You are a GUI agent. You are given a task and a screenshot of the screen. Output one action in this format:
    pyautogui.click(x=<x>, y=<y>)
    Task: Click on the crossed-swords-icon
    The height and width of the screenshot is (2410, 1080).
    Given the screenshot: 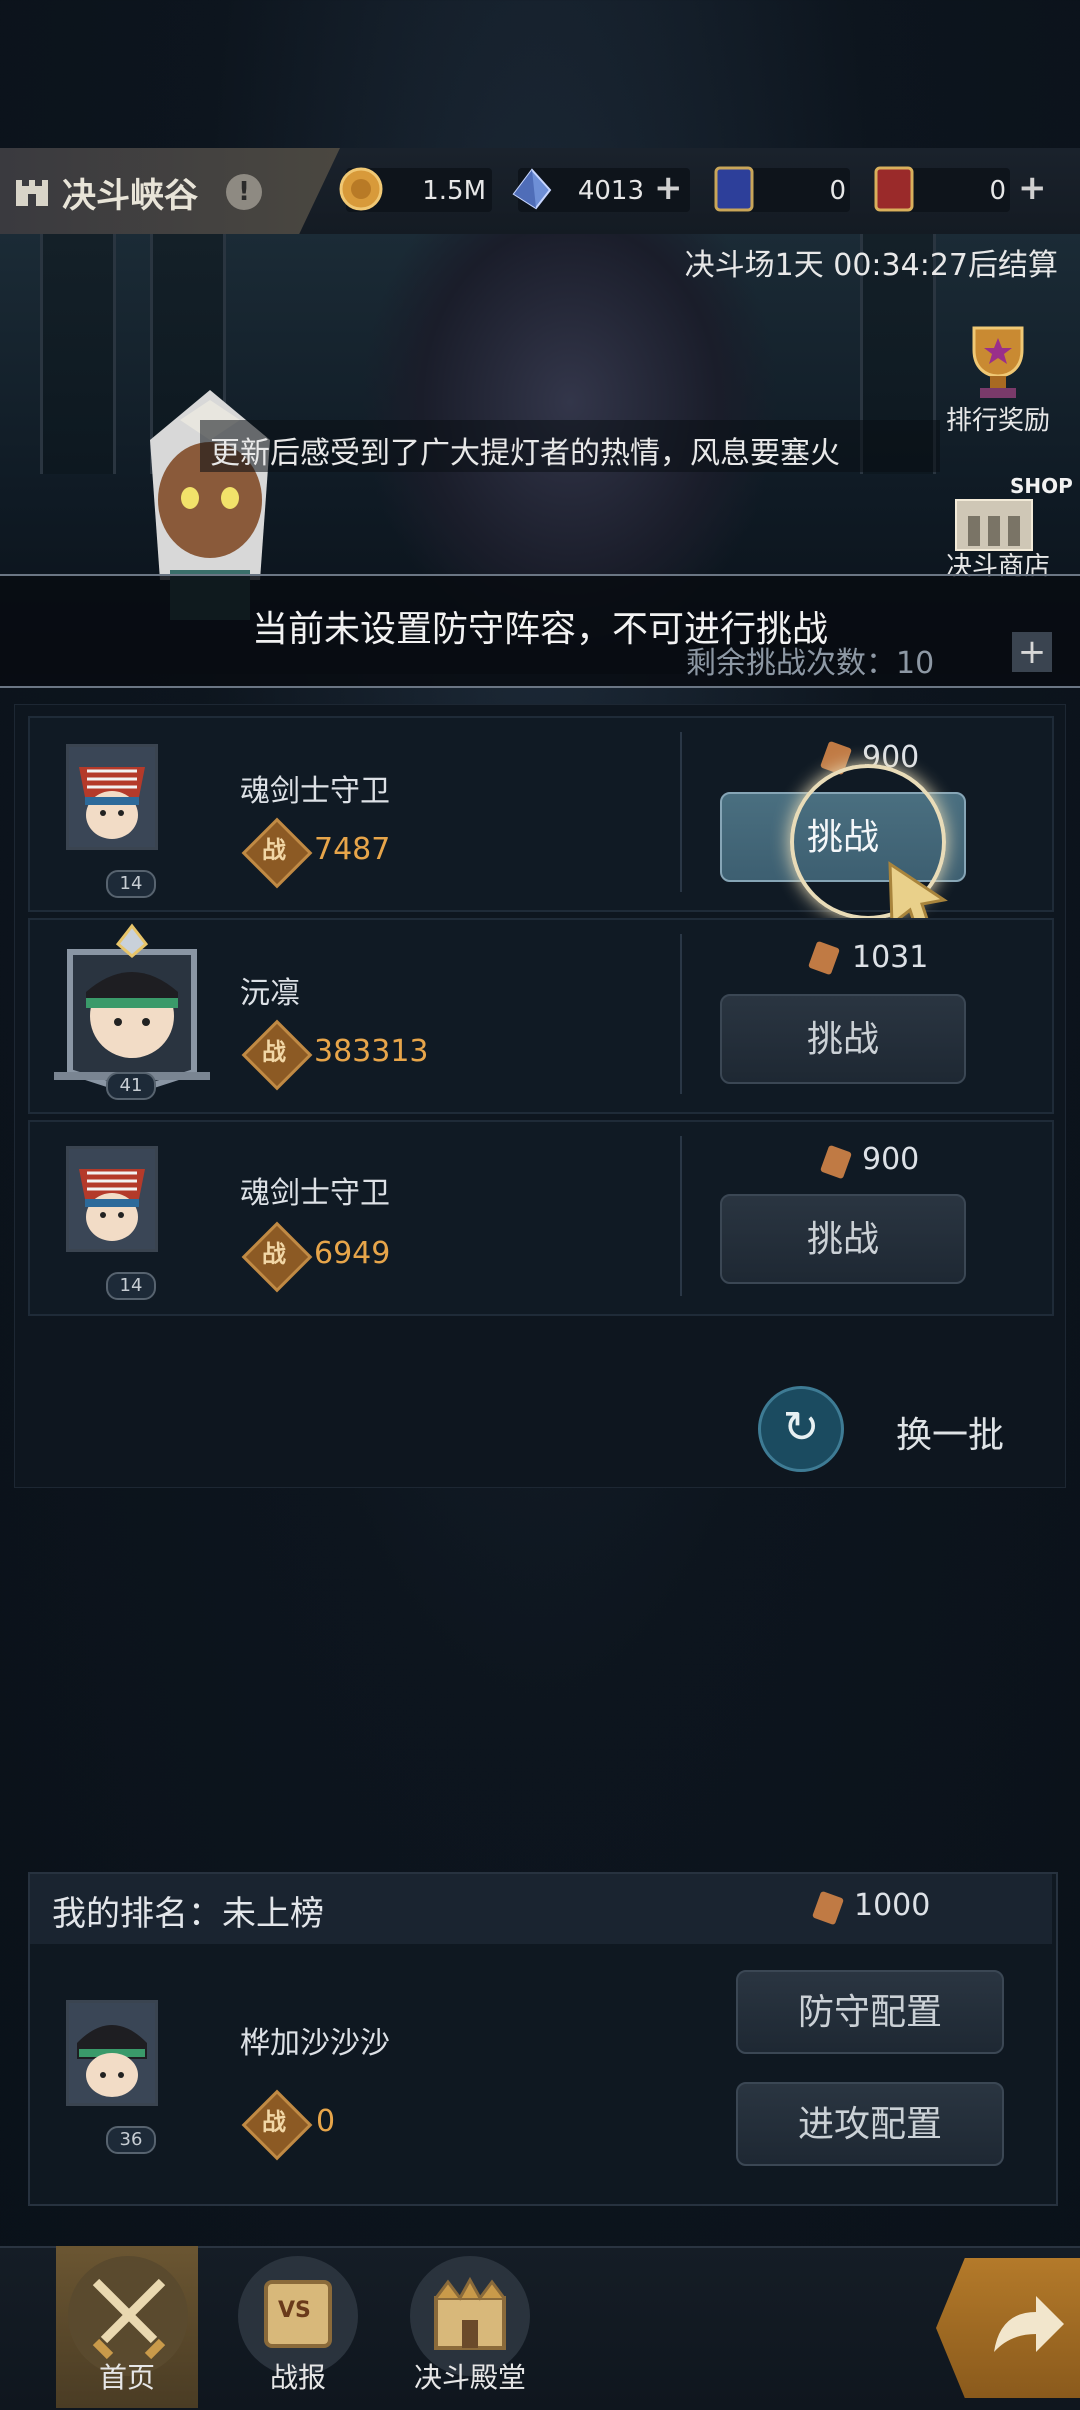 What is the action you would take?
    pyautogui.click(x=129, y=2319)
    